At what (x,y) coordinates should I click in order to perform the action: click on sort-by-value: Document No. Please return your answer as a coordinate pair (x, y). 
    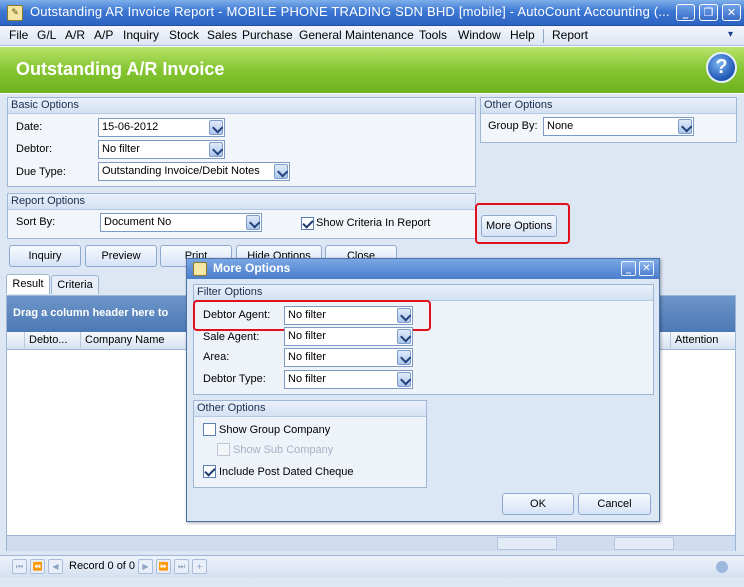
    Looking at the image, I should click on (138, 222).